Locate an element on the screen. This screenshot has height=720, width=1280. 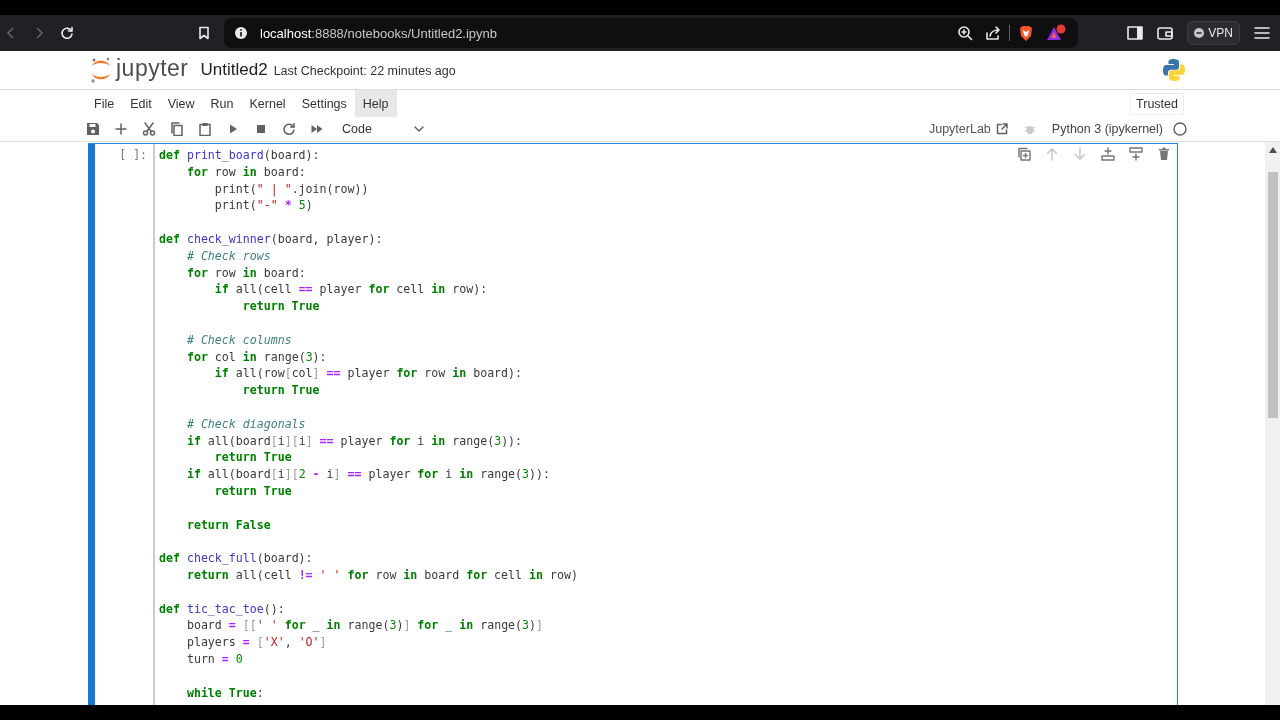
code-line: def tic_tac_toe(): is located at coordinates (222, 609).